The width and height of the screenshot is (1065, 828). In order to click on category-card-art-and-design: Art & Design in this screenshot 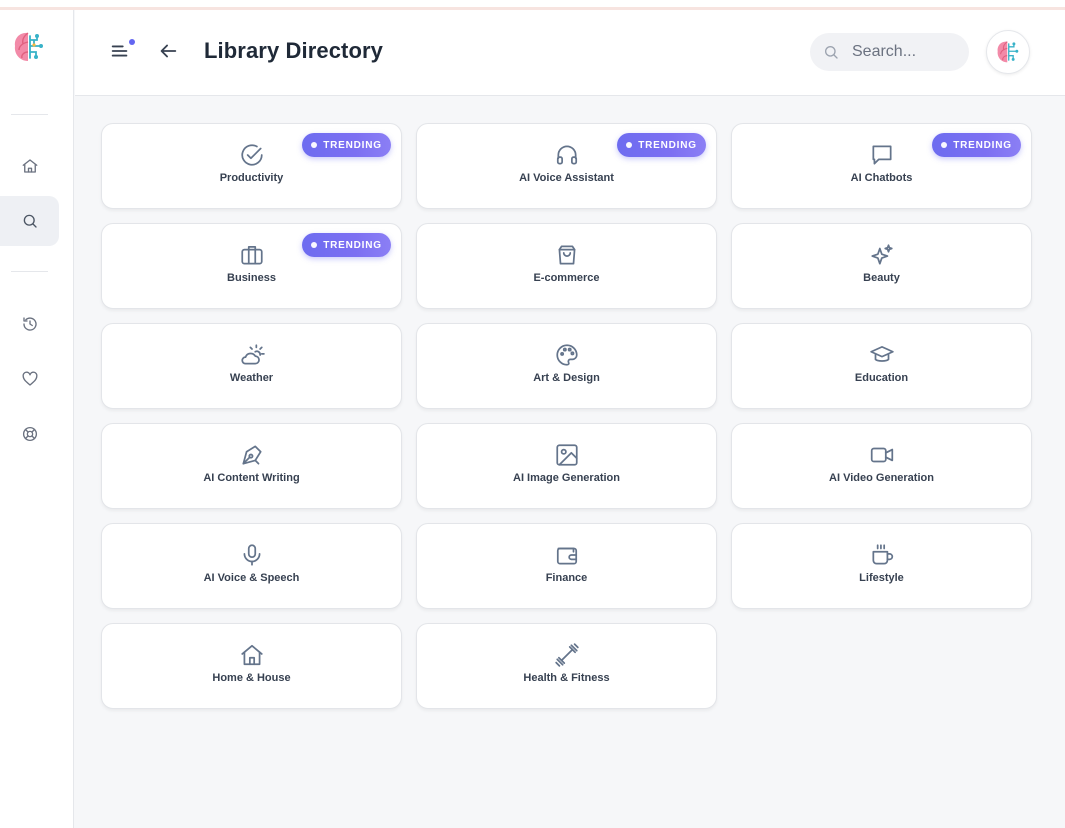, I will do `click(566, 366)`.